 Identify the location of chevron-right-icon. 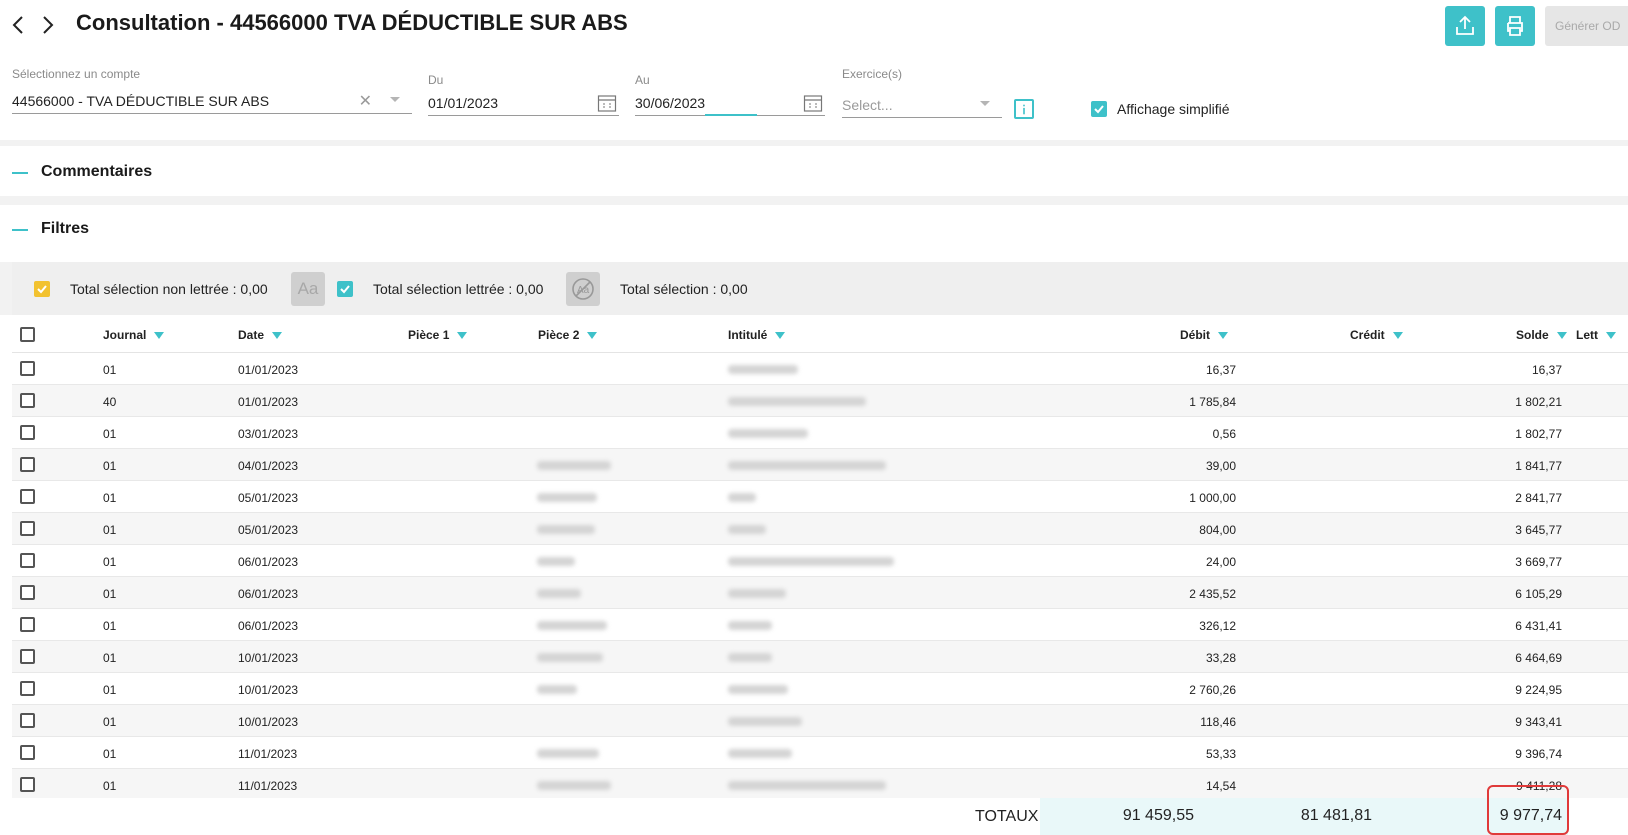
(48, 25).